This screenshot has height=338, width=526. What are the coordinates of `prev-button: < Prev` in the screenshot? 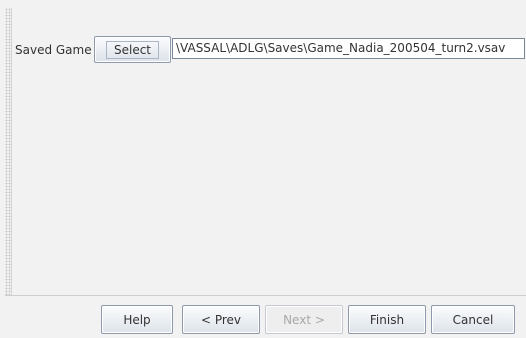 It's located at (221, 319).